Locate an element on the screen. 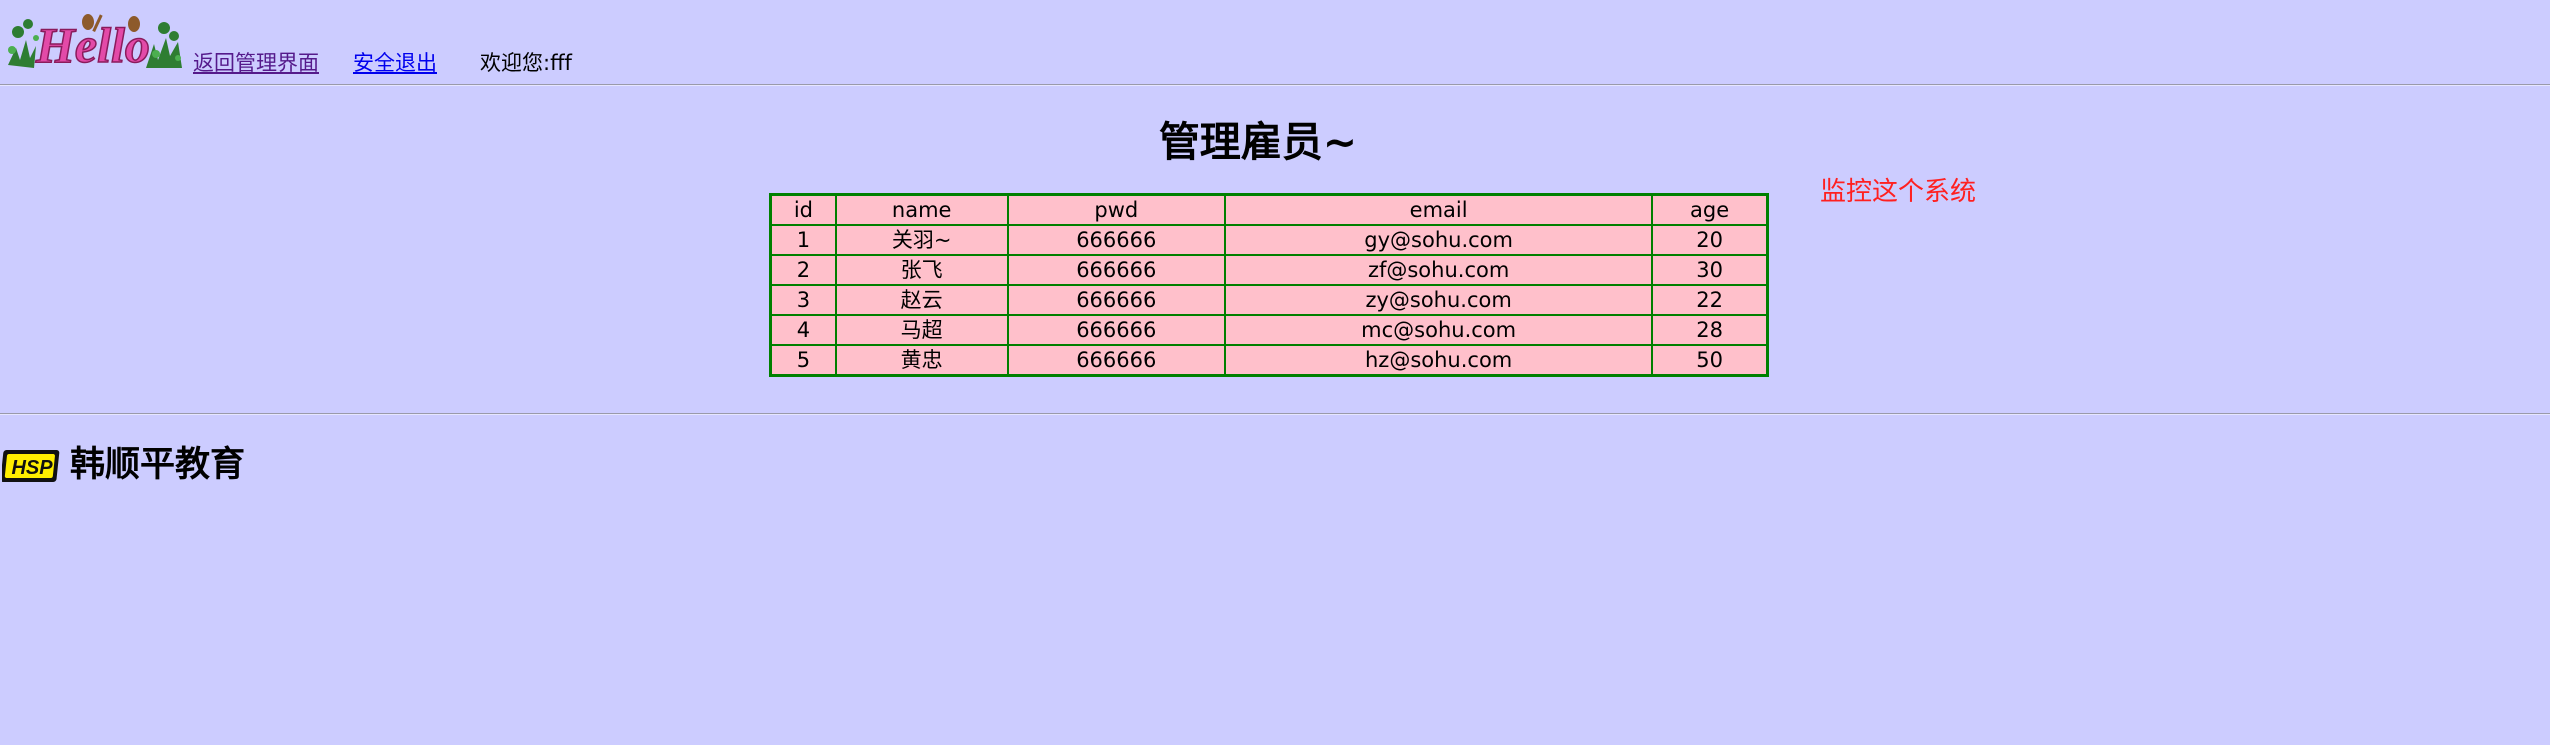 Image resolution: width=2550 pixels, height=745 pixels. back-to-admin-link: 返回管理界面 is located at coordinates (256, 63).